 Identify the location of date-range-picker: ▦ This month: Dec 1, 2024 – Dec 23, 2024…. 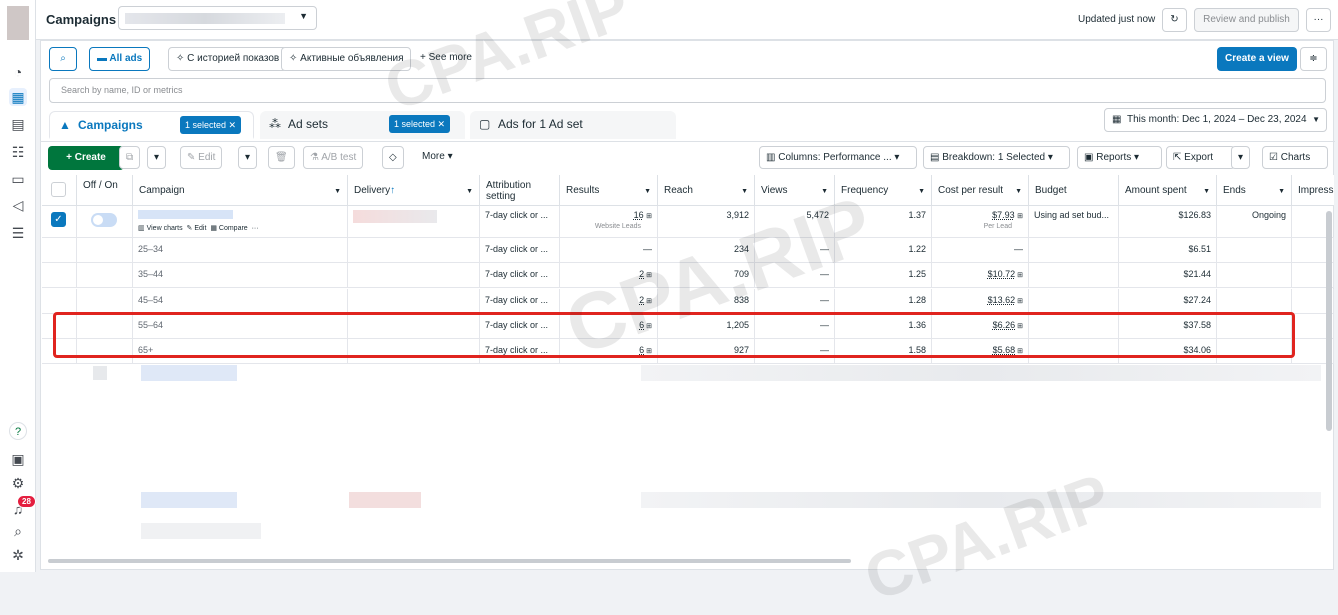
(1215, 120).